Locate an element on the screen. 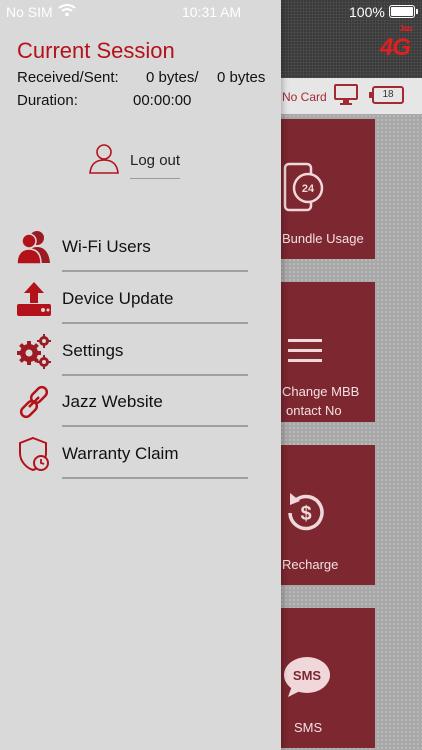 This screenshot has height=750, width=422. menu-divider is located at coordinates (155, 478).